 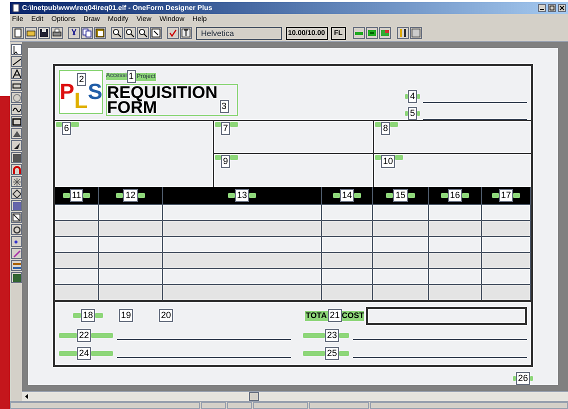 I want to click on field-number: 25, so click(x=332, y=353).